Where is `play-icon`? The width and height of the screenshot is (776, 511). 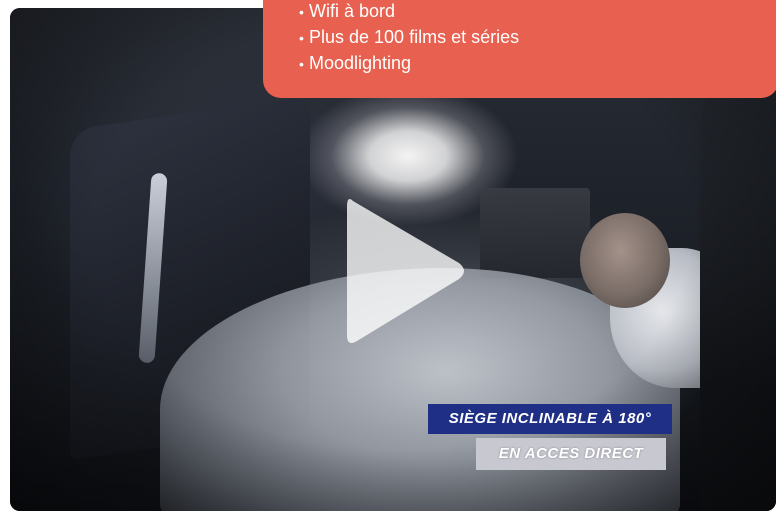
play-icon is located at coordinates (405, 271).